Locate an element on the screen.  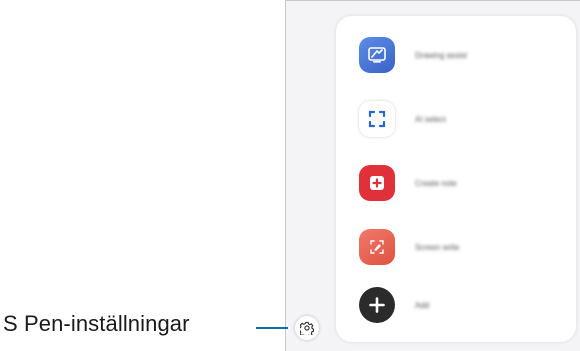
ai-select-icon is located at coordinates (377, 119).